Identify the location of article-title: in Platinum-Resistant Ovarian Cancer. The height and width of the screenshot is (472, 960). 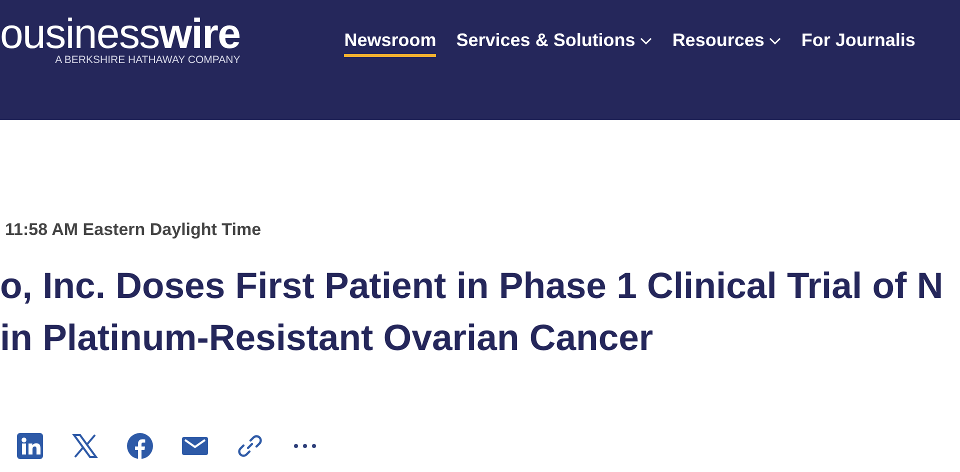
(327, 338).